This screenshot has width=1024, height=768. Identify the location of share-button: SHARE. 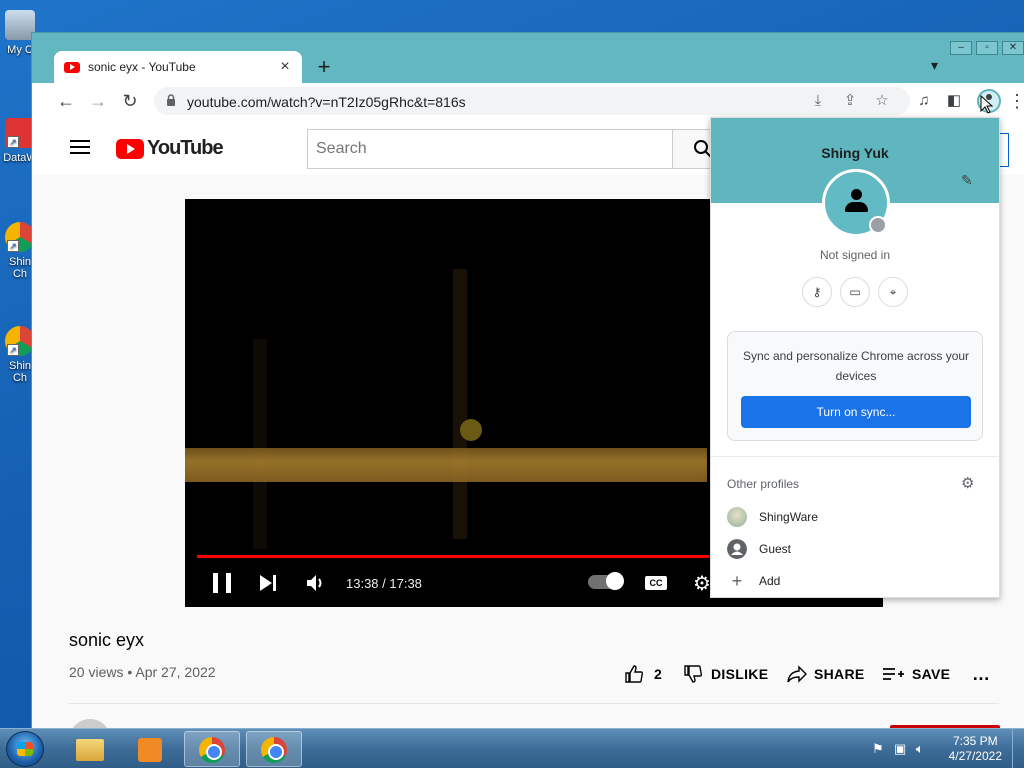
(825, 674).